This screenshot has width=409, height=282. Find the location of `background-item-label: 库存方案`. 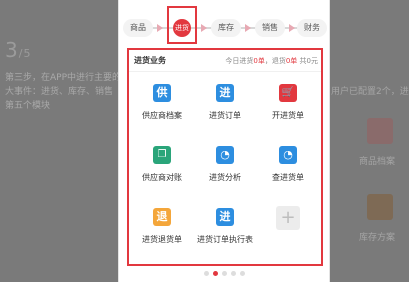

background-item-label: 库存方案 is located at coordinates (377, 238).